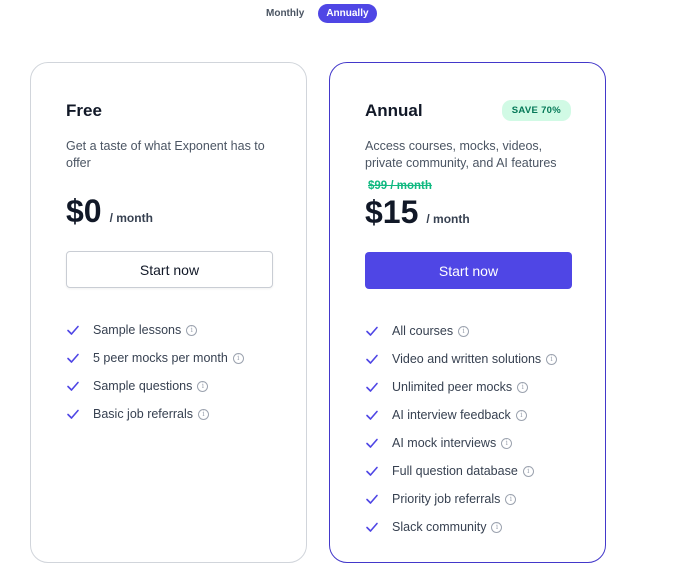 The height and width of the screenshot is (579, 694). I want to click on plan-name: Free, so click(84, 110).